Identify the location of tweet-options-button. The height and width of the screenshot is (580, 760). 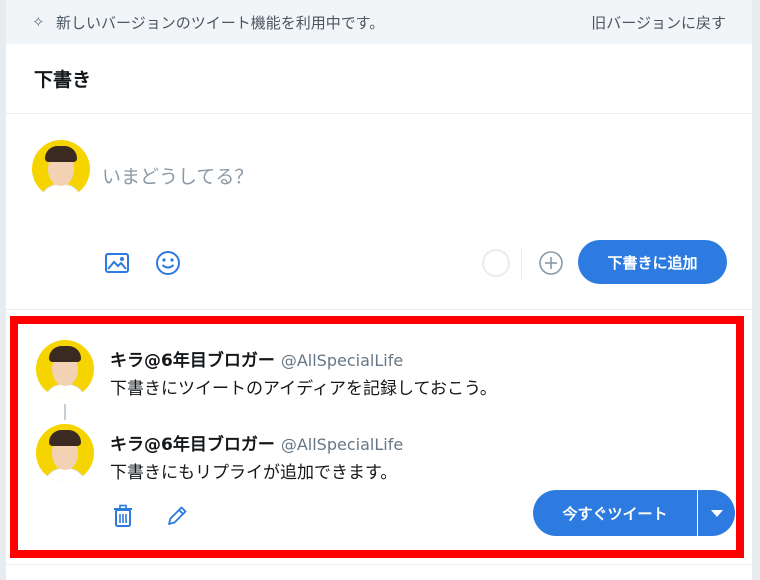
(716, 513).